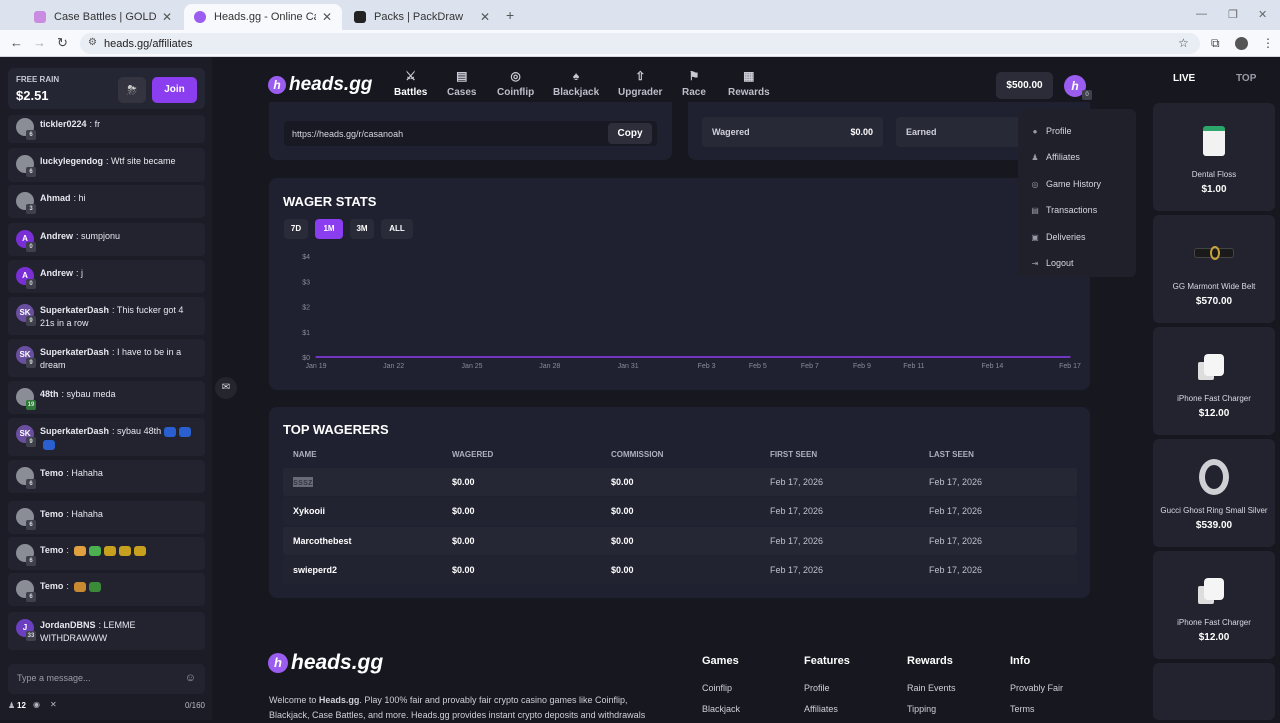  I want to click on menu-item-game-history: ◎ Game History, so click(1066, 184).